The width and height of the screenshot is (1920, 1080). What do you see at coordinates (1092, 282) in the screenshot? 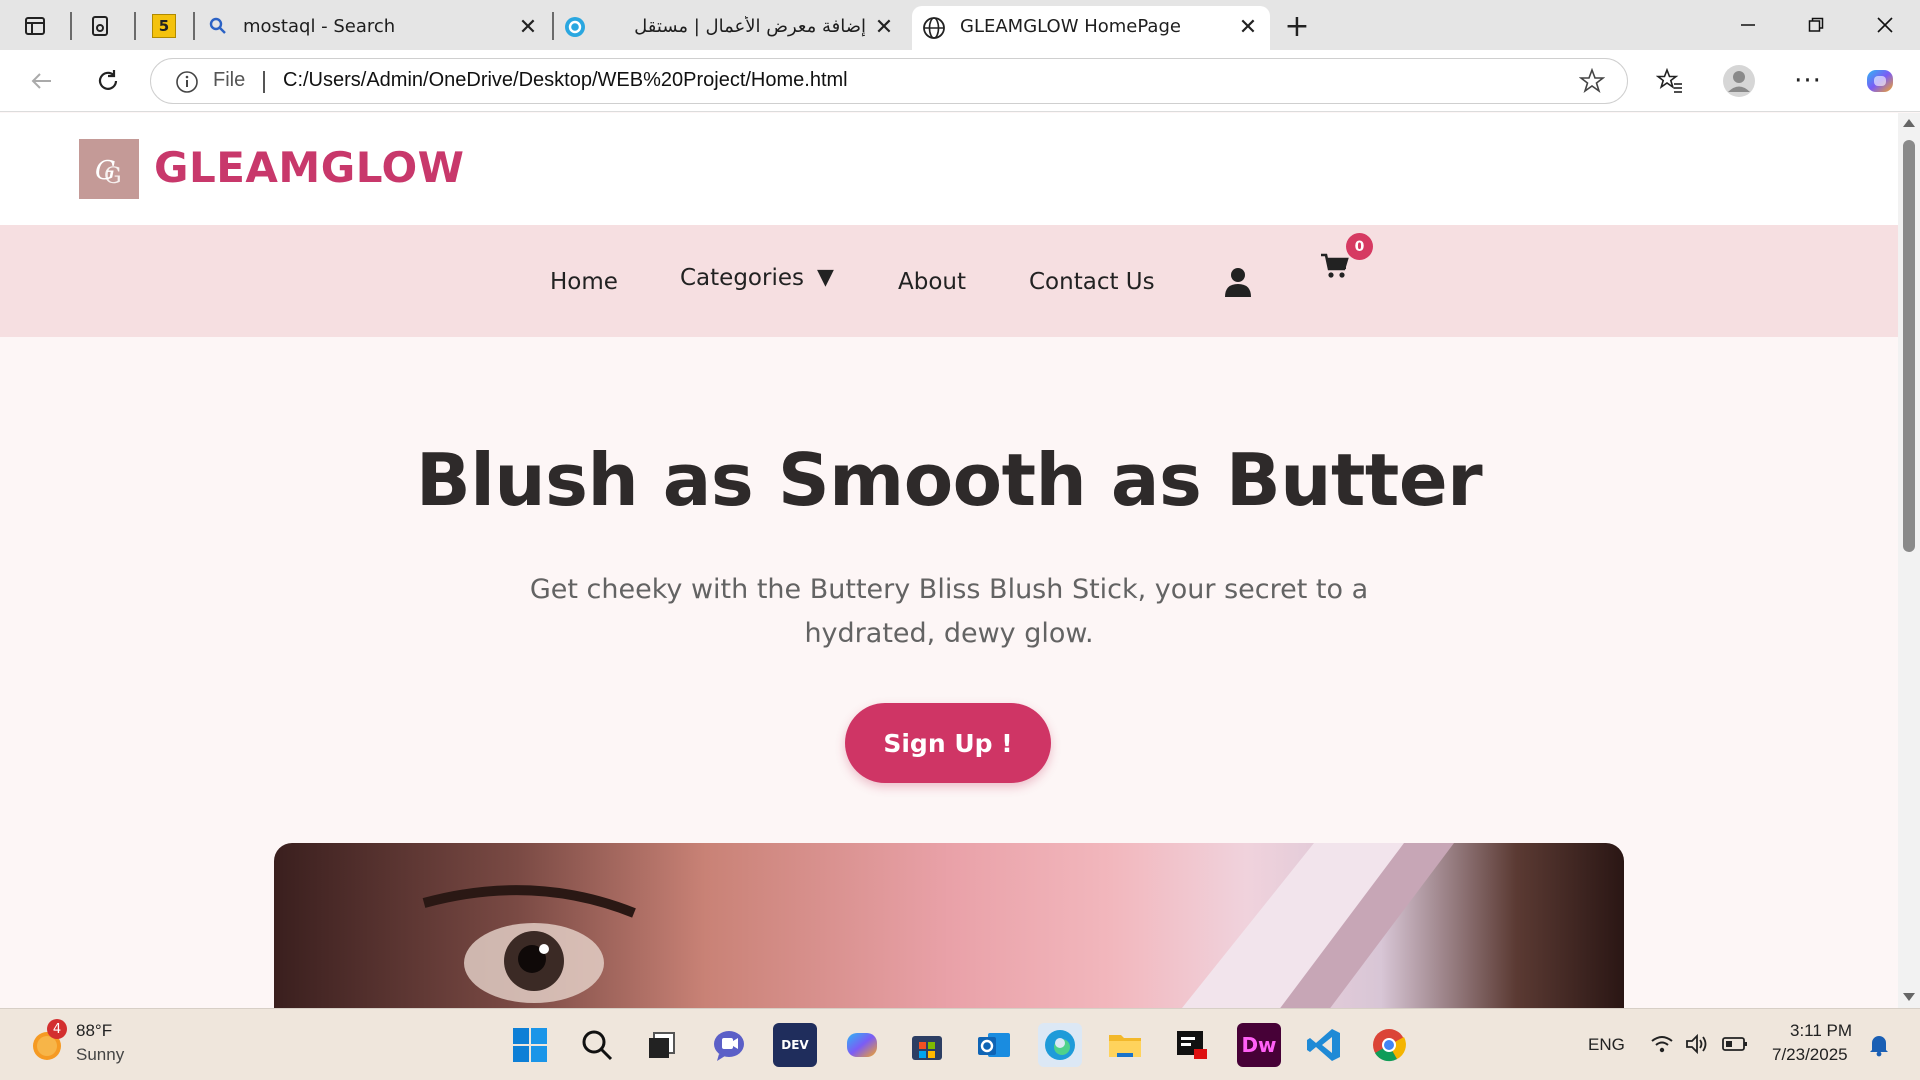
I see `nav-contact-link: Contact Us` at bounding box center [1092, 282].